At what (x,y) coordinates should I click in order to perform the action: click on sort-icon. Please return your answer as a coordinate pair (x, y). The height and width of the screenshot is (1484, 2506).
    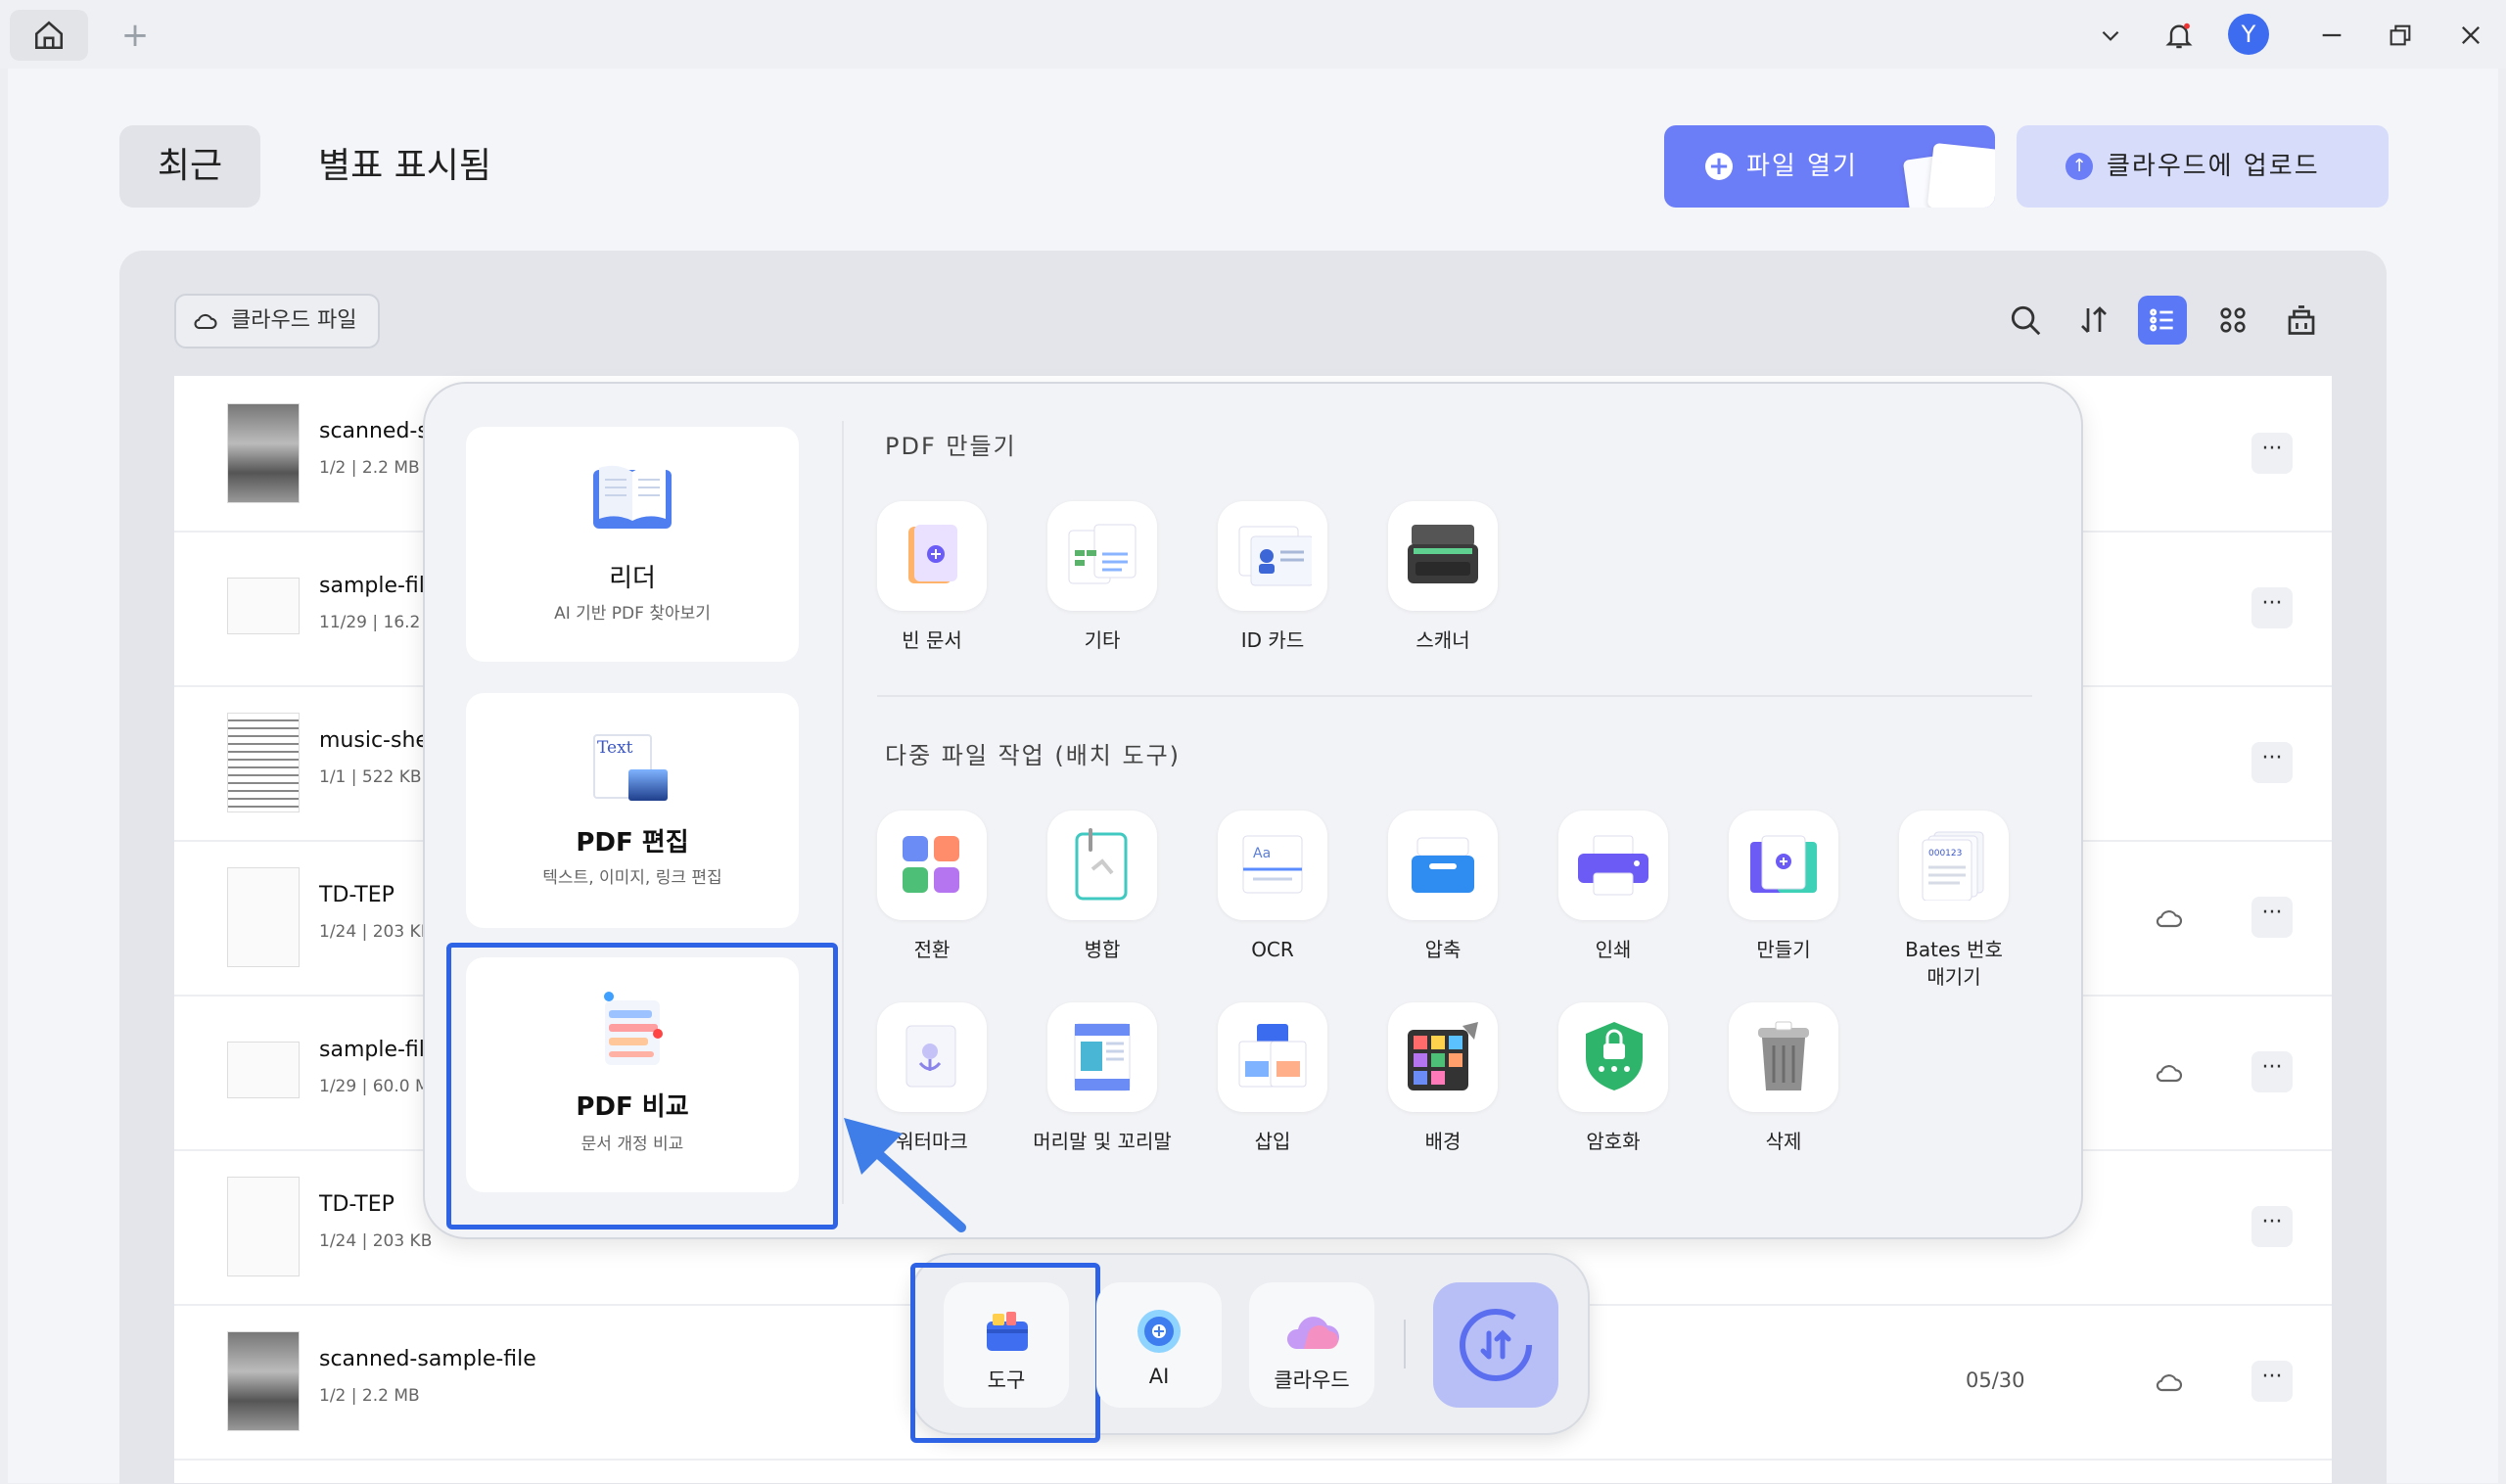
    Looking at the image, I should click on (2093, 320).